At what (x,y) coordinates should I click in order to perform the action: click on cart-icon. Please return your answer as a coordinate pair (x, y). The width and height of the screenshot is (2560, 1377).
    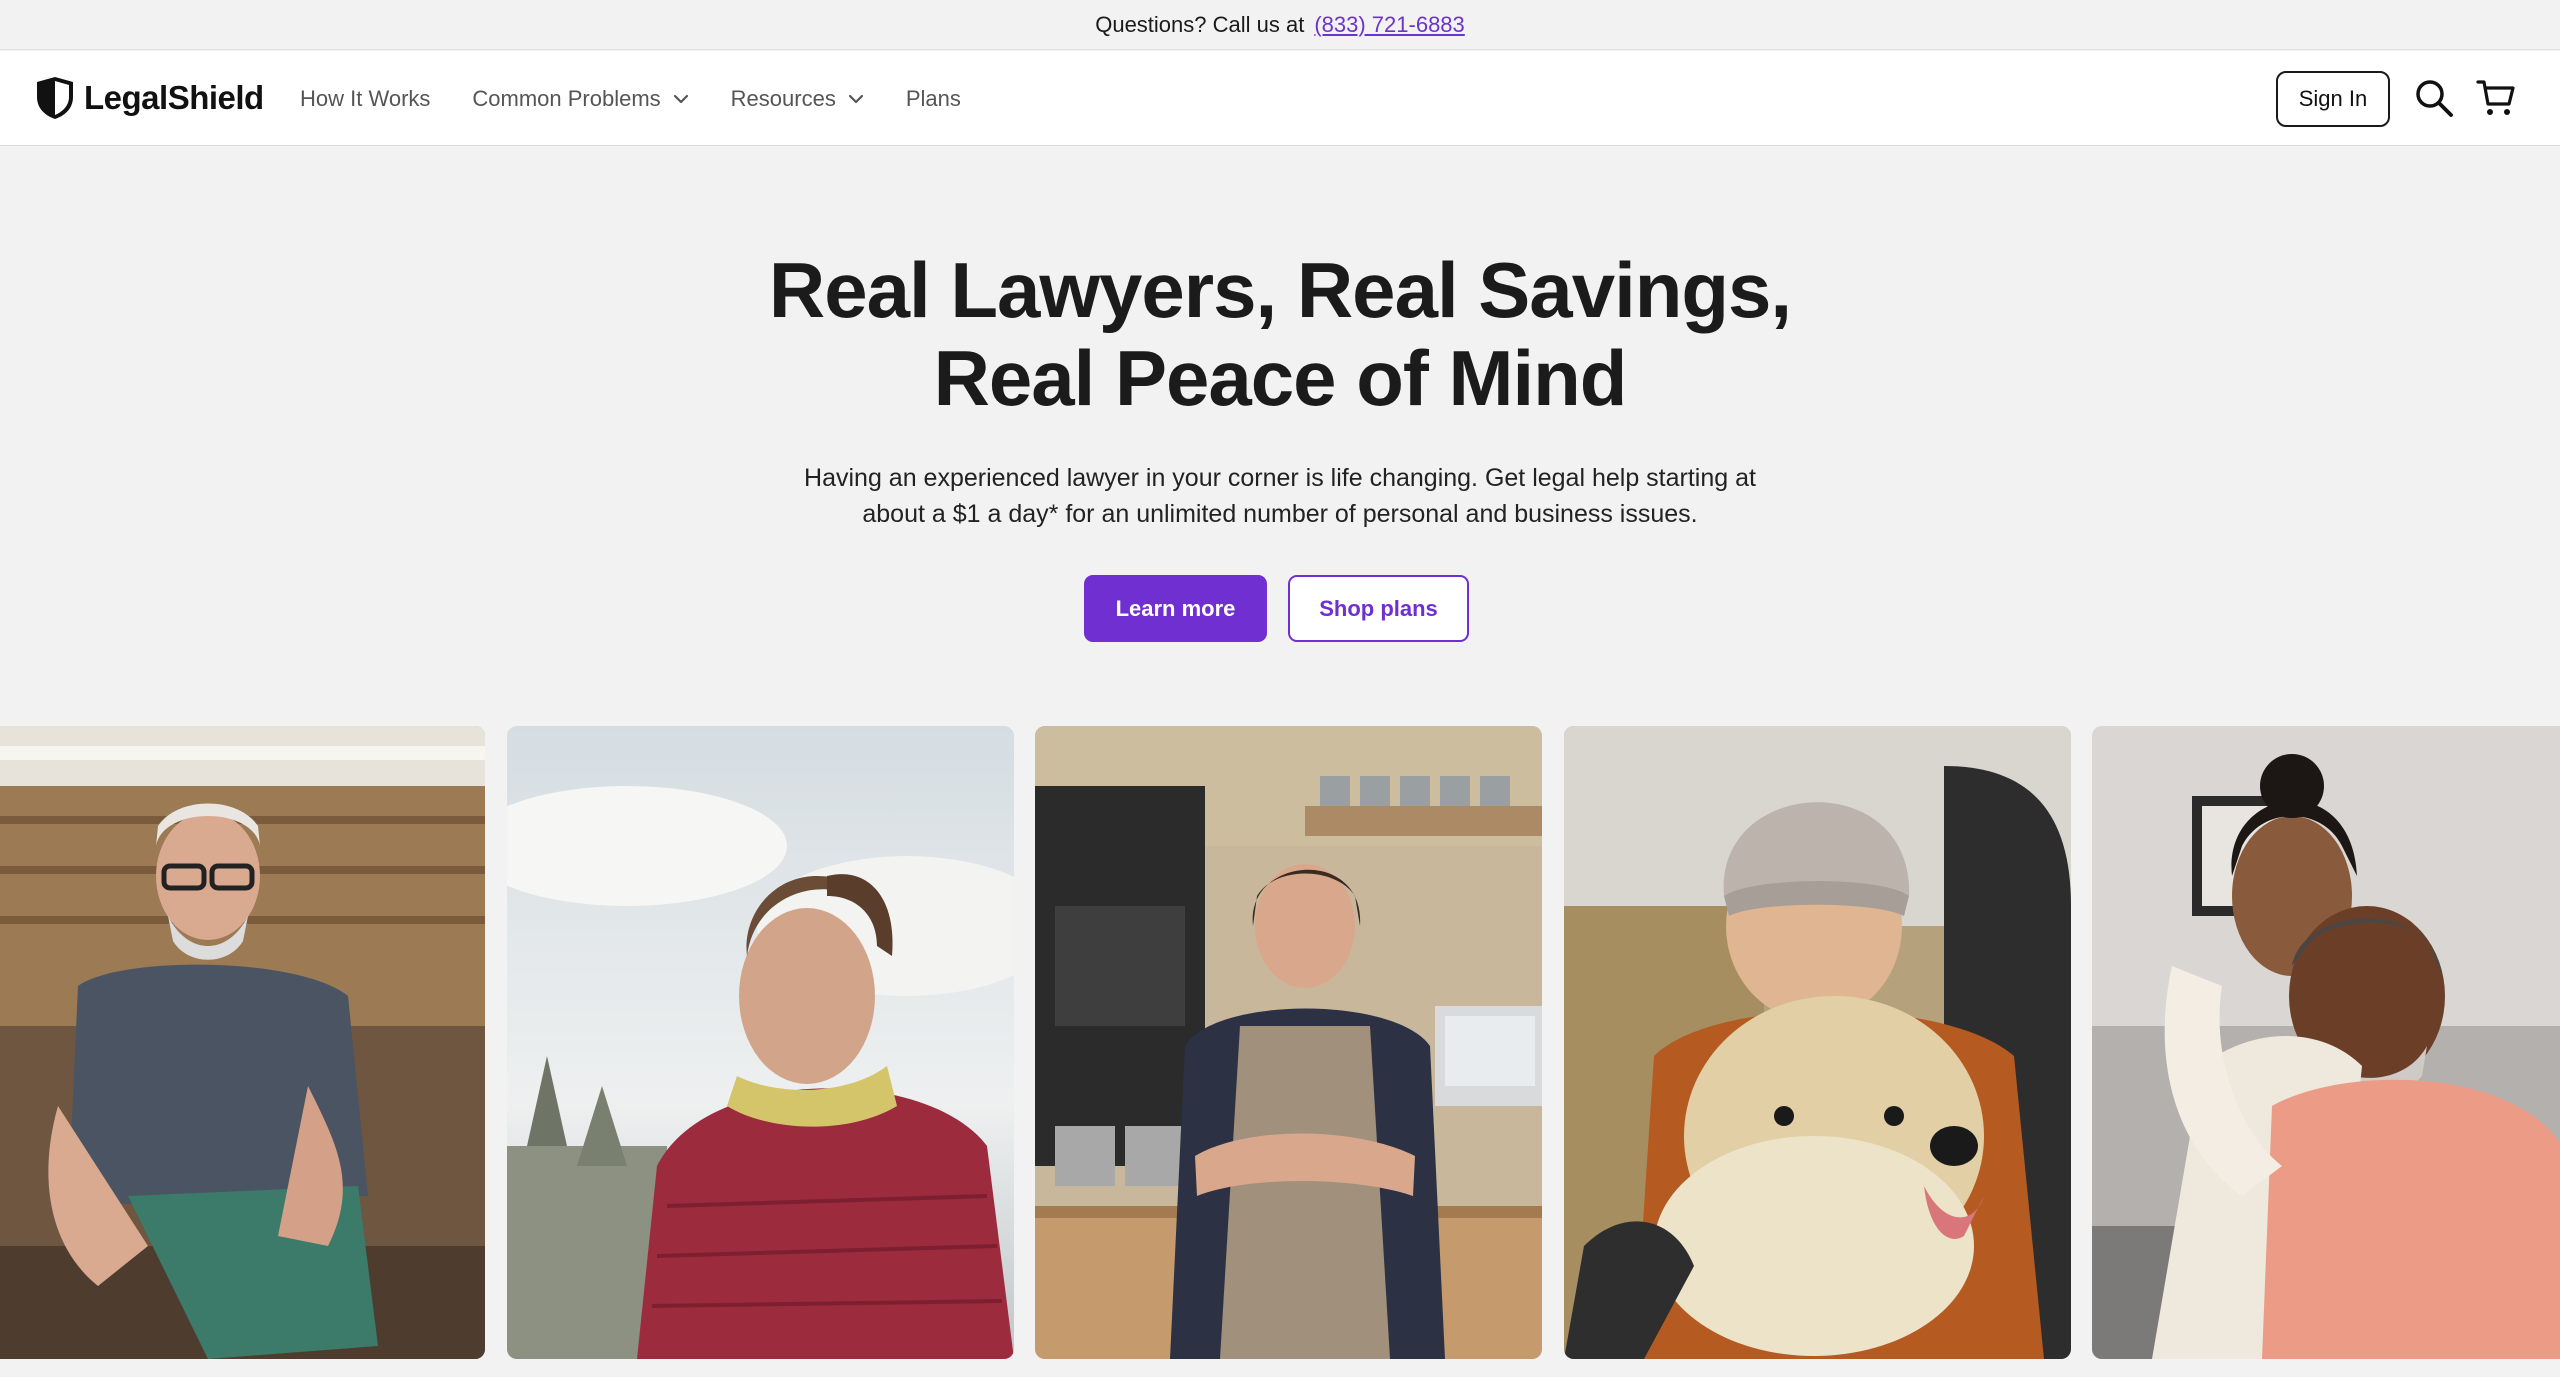
    Looking at the image, I should click on (2495, 97).